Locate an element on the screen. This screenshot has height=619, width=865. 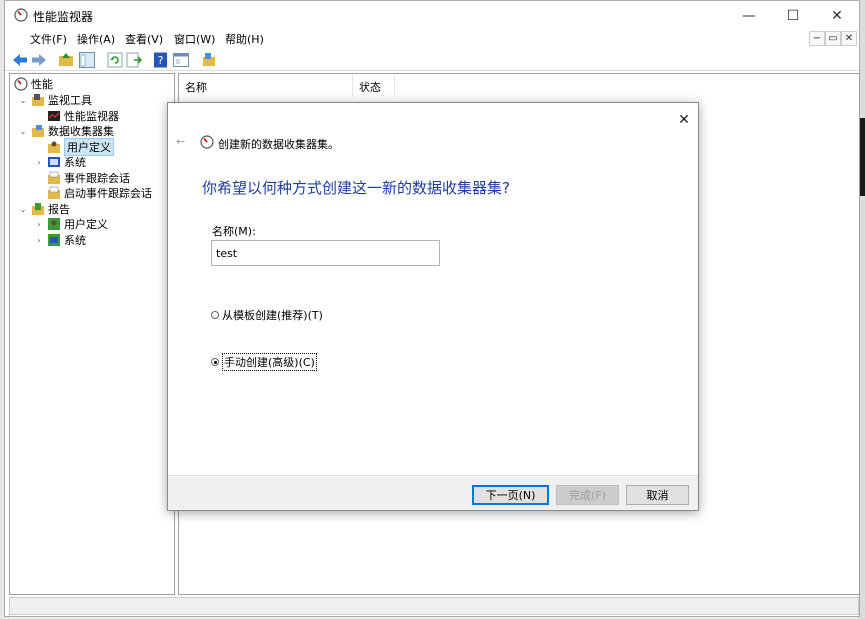
finish-button: 完成(F) is located at coordinates (587, 495).